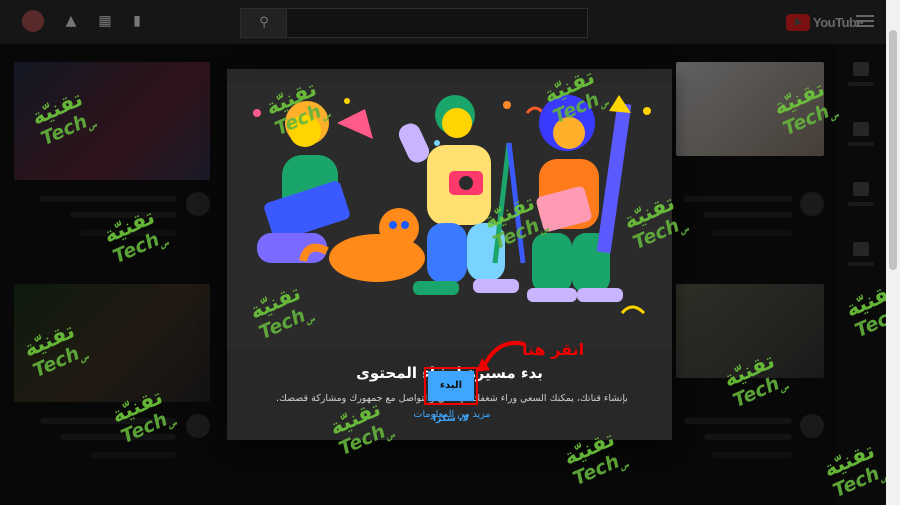  What do you see at coordinates (437, 23) in the screenshot?
I see `search-input` at bounding box center [437, 23].